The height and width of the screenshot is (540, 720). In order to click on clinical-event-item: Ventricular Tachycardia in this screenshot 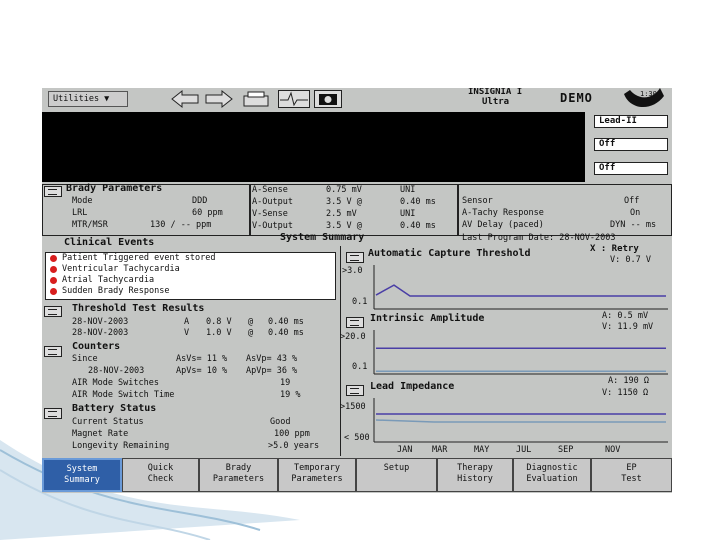, I will do `click(121, 269)`.